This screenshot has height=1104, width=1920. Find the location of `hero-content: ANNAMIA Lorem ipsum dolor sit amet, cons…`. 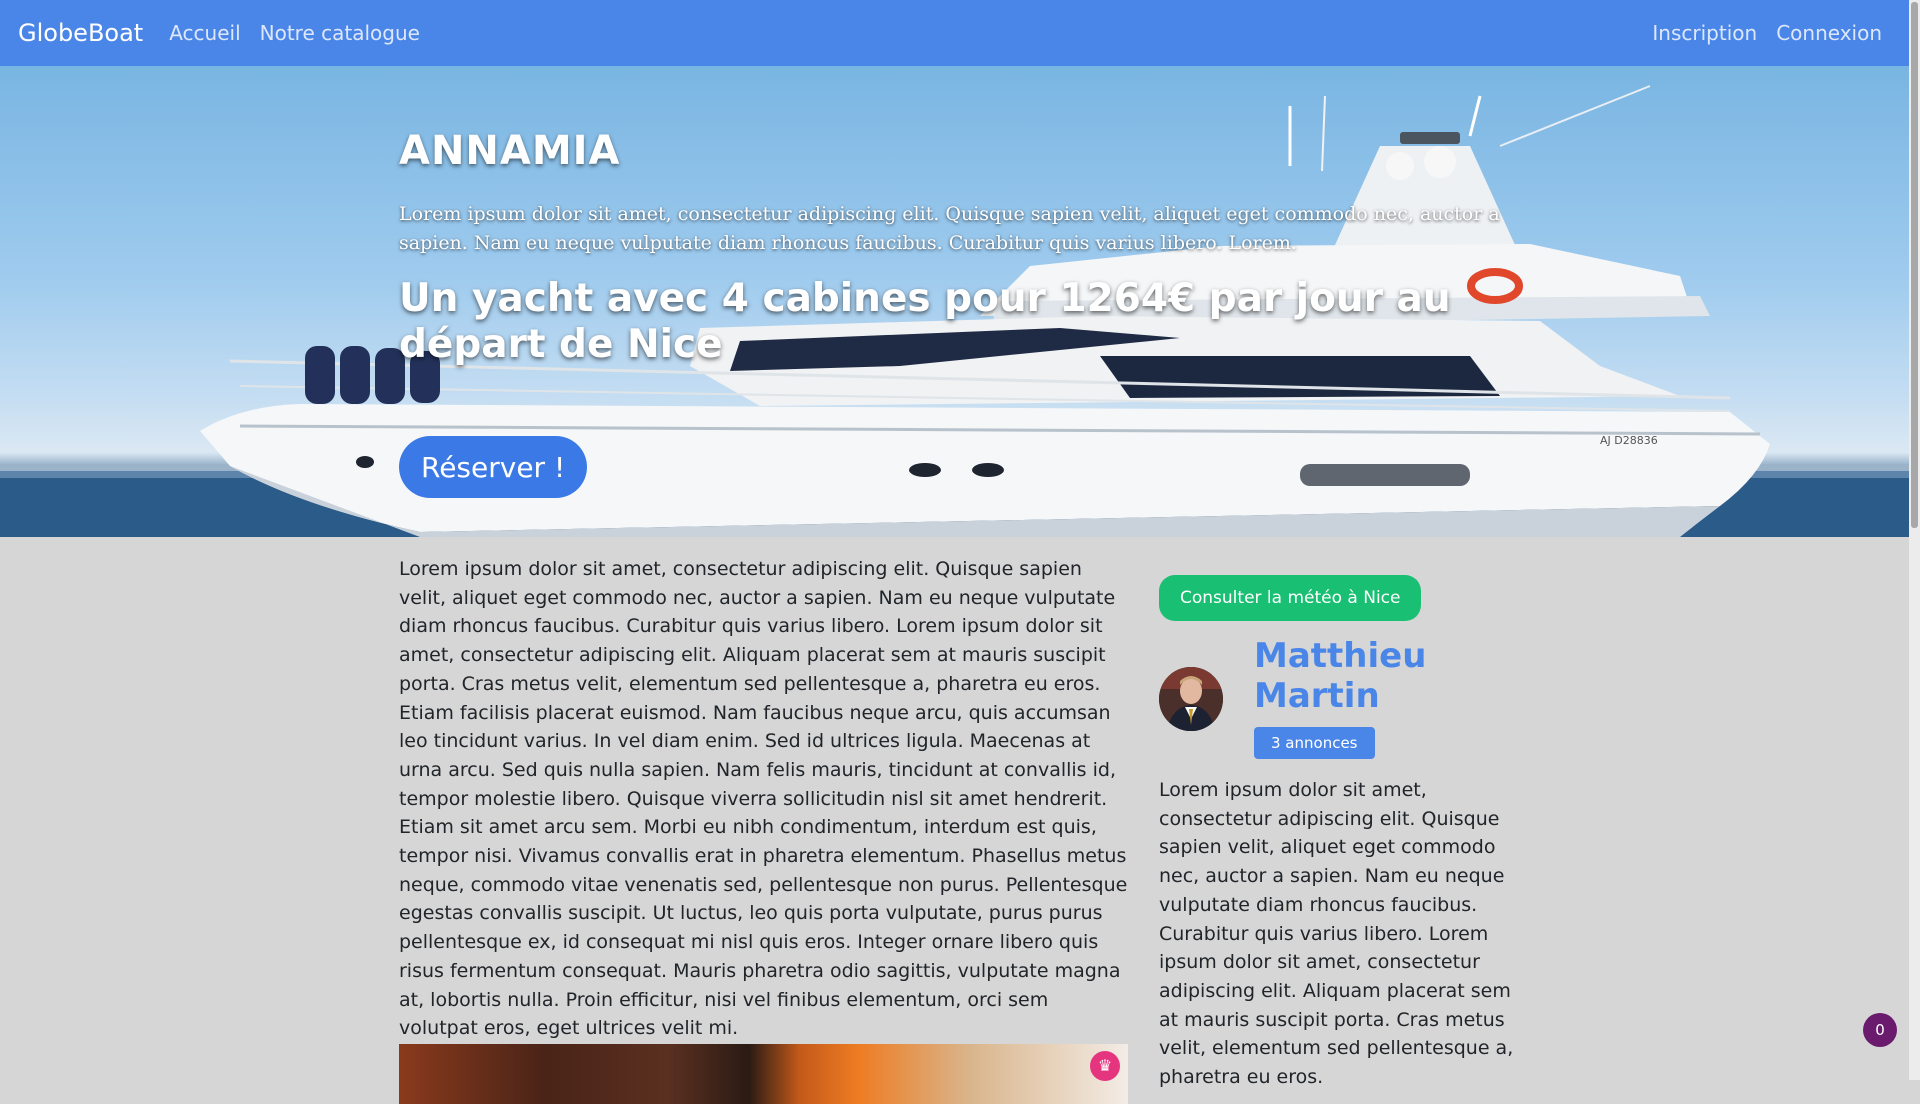

hero-content: ANNAMIA Lorem ipsum dolor sit amet, cons… is located at coordinates (964, 248).